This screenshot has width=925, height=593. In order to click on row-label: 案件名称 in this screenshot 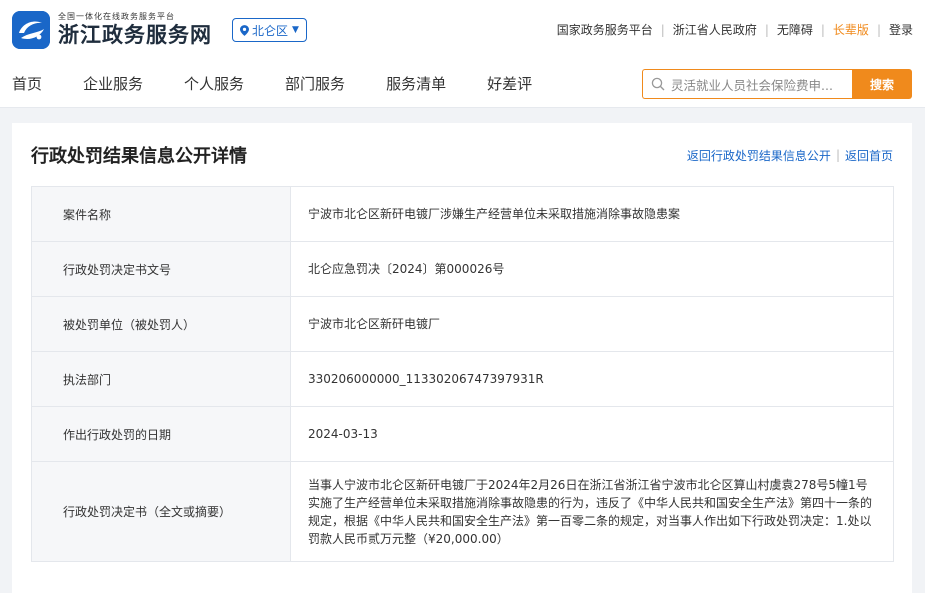, I will do `click(161, 214)`.